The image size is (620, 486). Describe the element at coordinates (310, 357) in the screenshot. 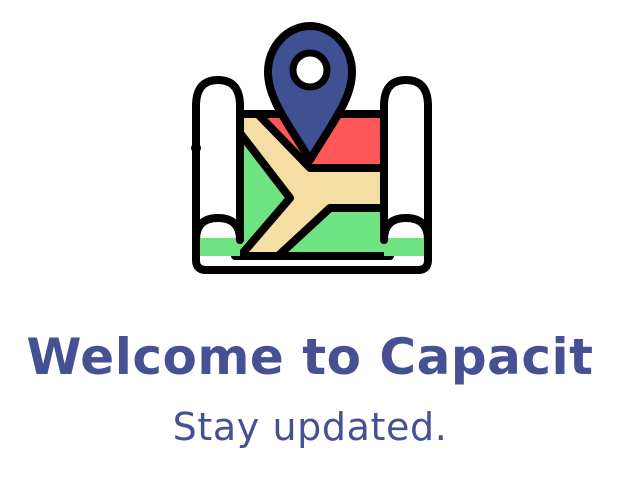

I see `welcome-title: Welcome to Capacit` at that location.